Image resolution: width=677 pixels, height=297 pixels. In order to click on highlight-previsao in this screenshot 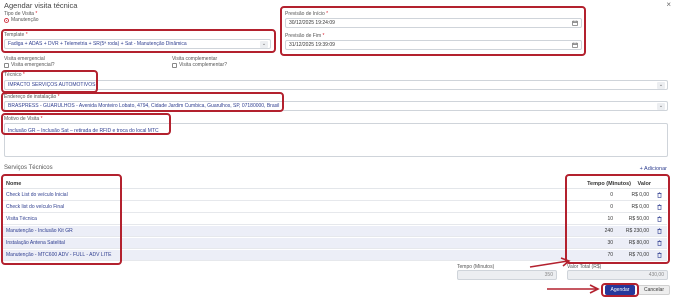, I will do `click(433, 31)`.